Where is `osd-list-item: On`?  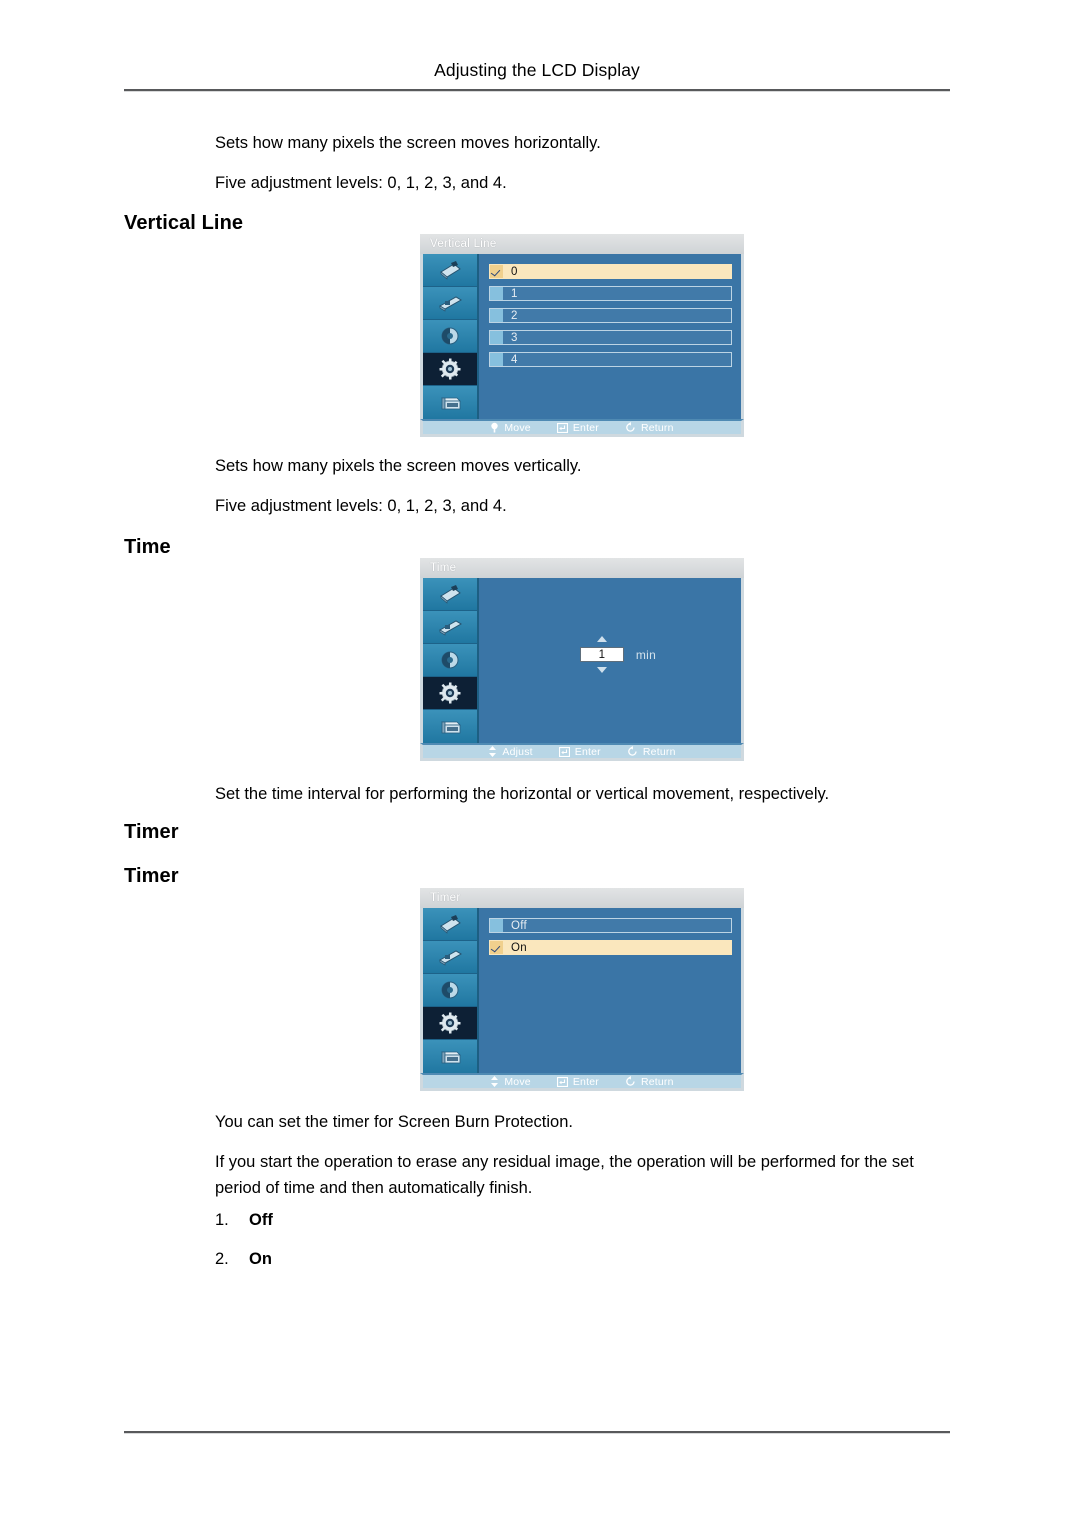
osd-list-item: On is located at coordinates (610, 947).